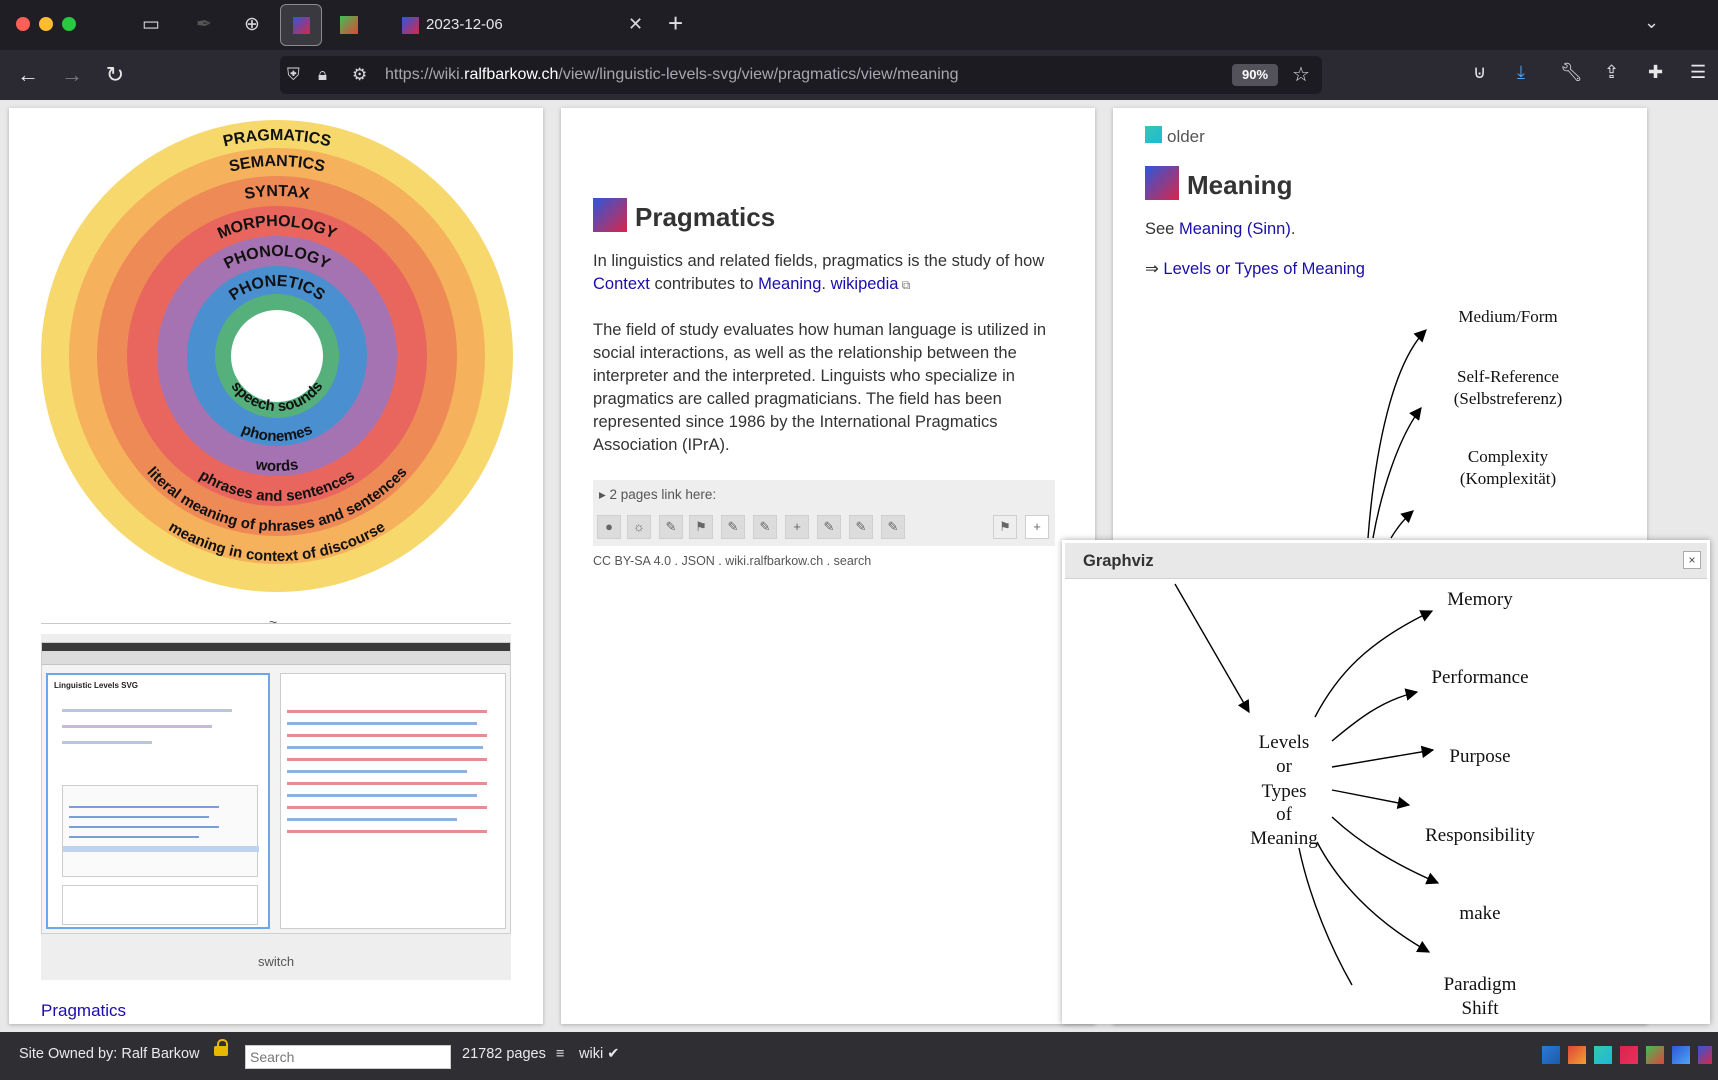  I want to click on bookmark-star-icon: ☆, so click(1301, 74).